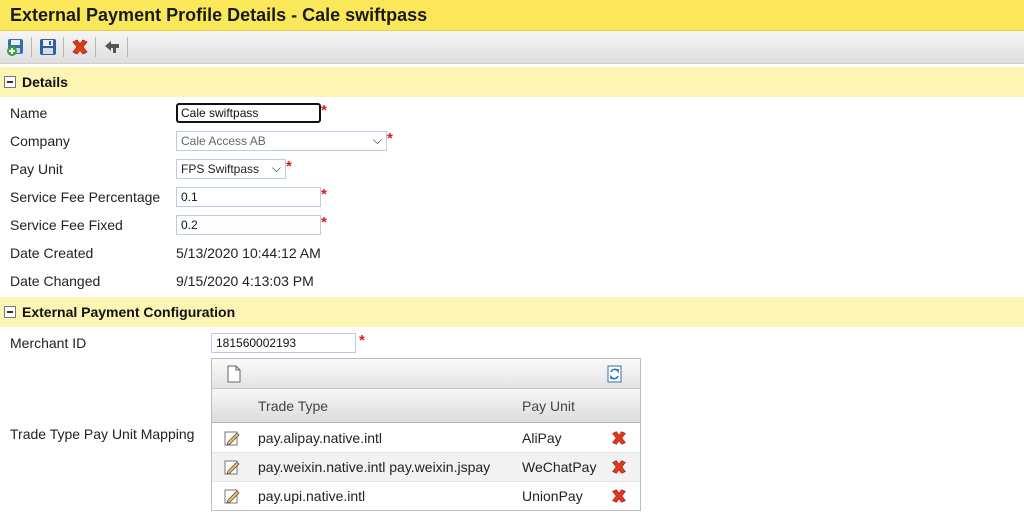  Describe the element at coordinates (548, 406) in the screenshot. I see `col-pay-unit: Pay Unit` at that location.